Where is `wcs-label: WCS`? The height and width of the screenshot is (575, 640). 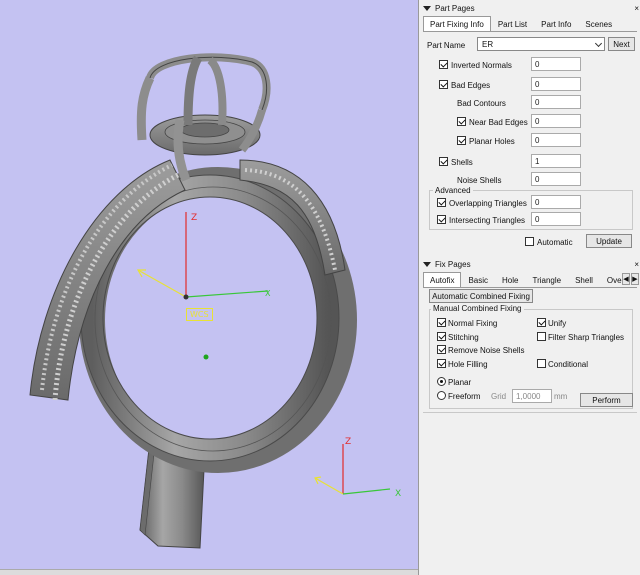
wcs-label: WCS is located at coordinates (199, 314).